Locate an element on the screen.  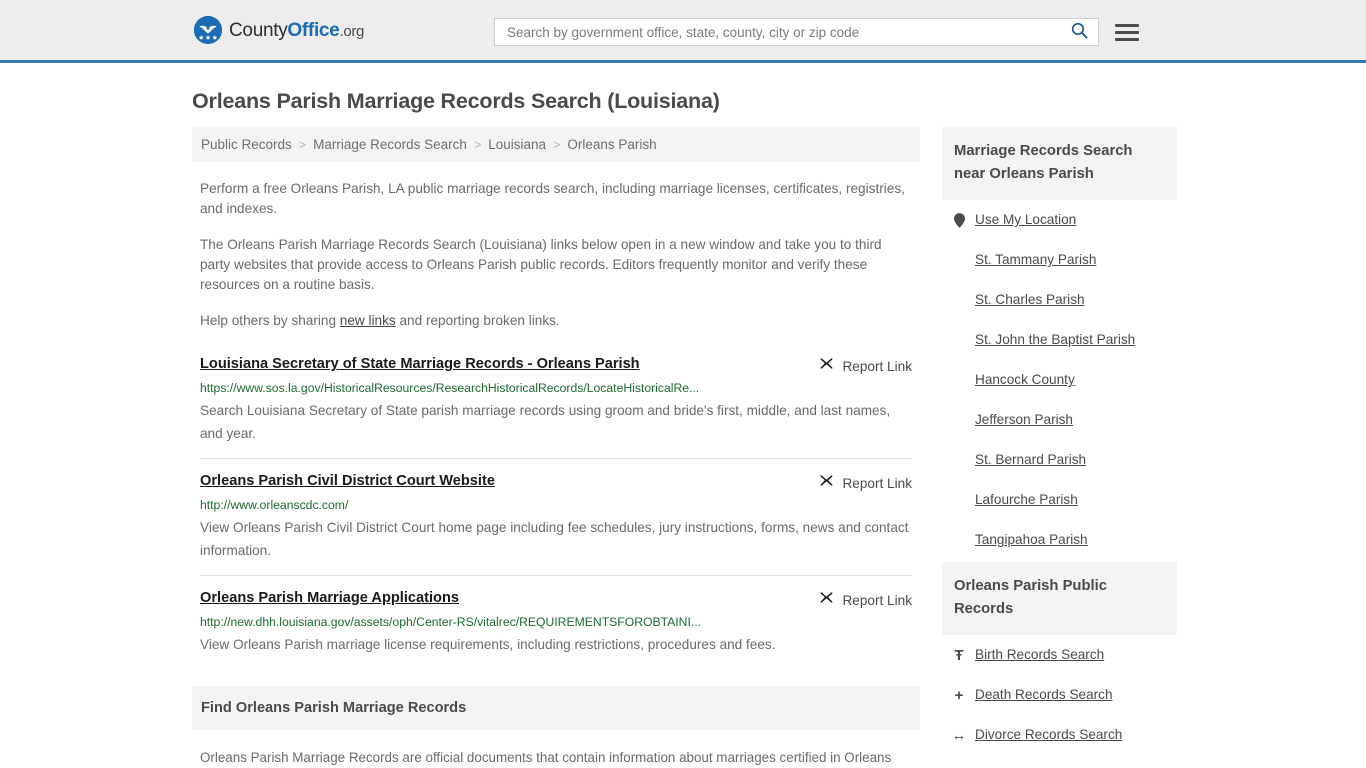
sidebar-item-divorce-records-search: ↔ Divorce Records Search is located at coordinates (1059, 735).